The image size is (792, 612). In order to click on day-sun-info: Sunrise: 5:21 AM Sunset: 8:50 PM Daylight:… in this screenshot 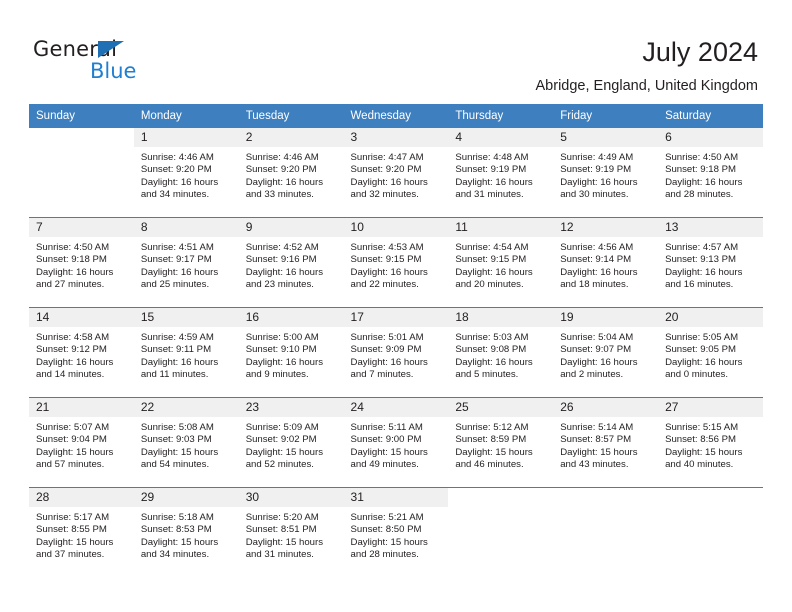, I will do `click(396, 534)`.